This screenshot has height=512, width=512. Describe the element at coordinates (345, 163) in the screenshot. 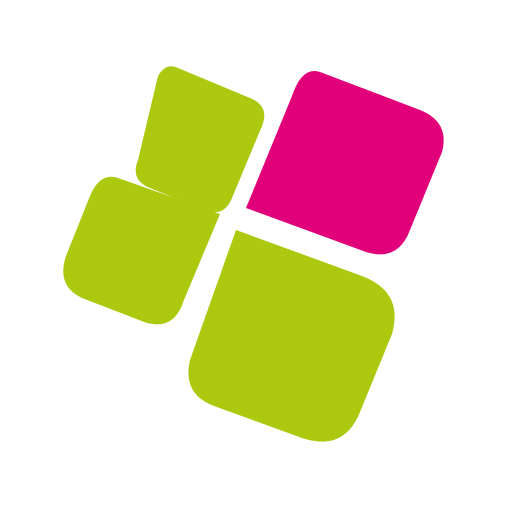

I see `tile-top-right` at that location.